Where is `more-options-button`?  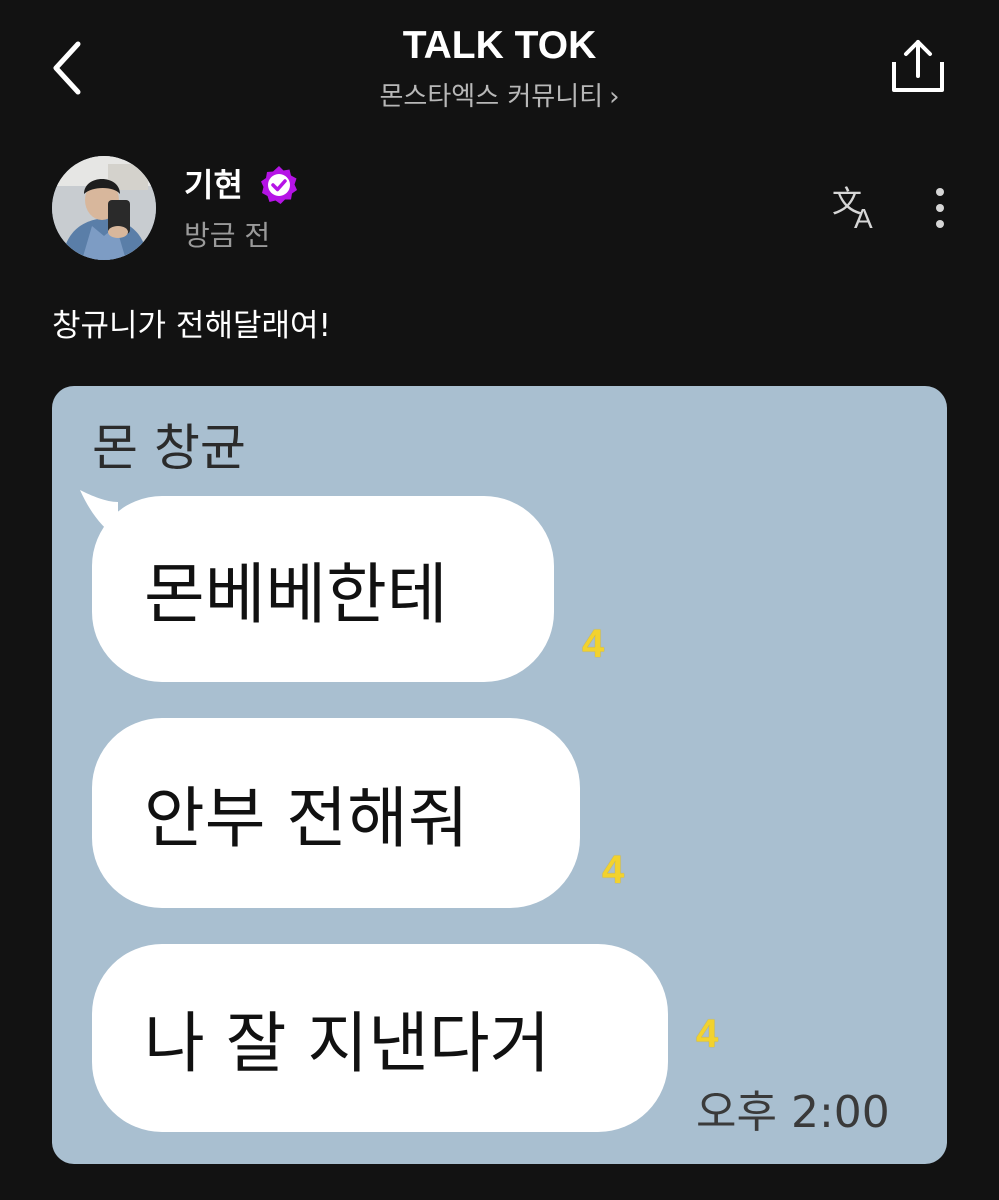
more-options-button is located at coordinates (940, 209).